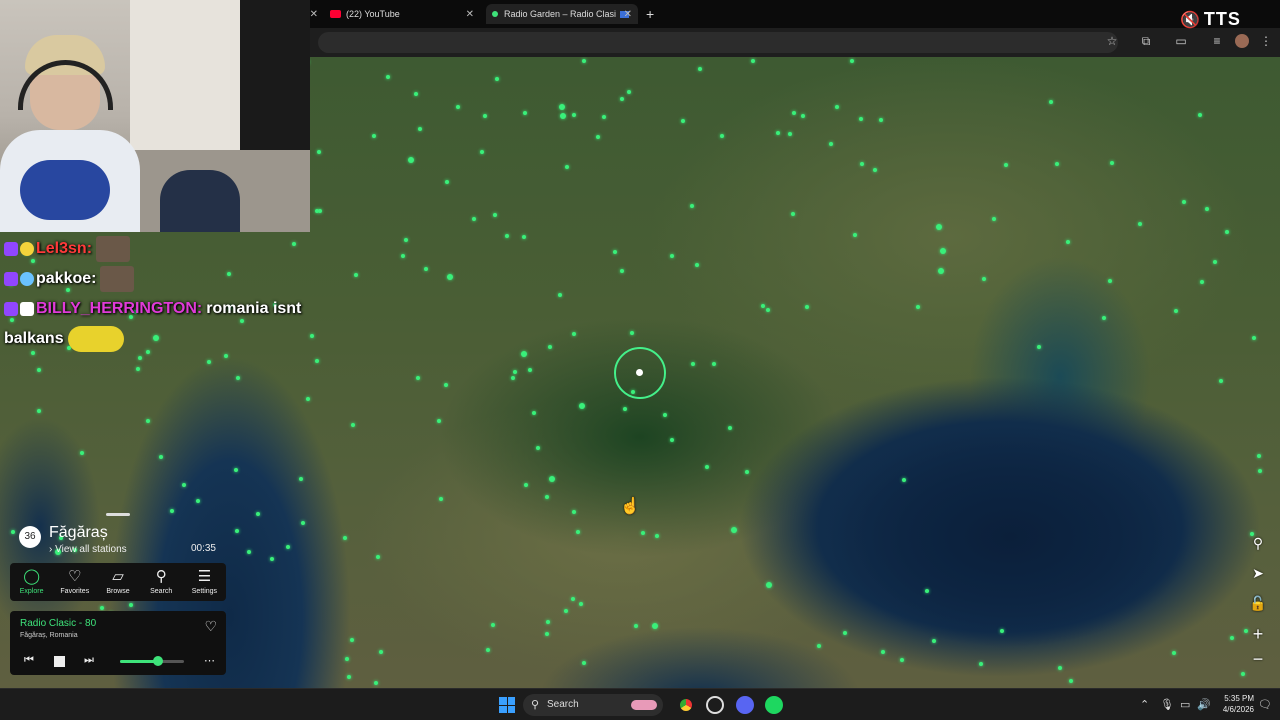  Describe the element at coordinates (1144, 704) in the screenshot. I see `tray-chevron-icon: ⌃` at that location.